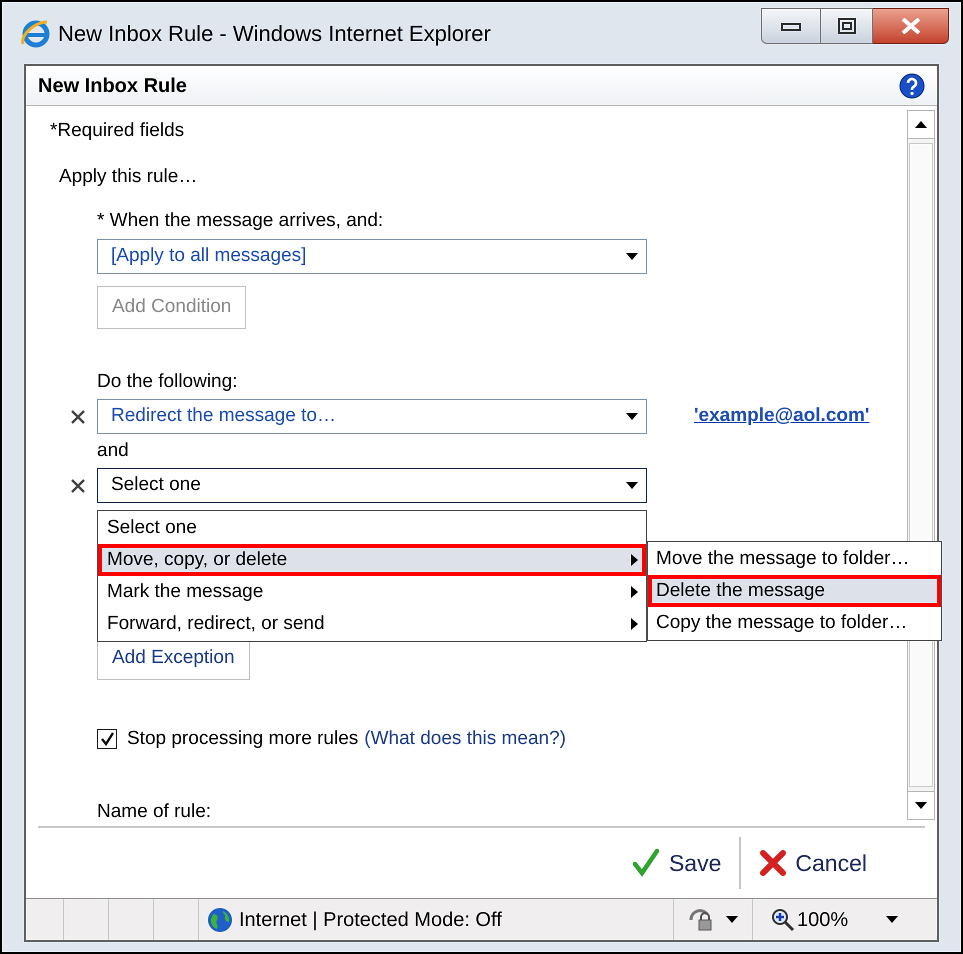 This screenshot has width=963, height=954. I want to click on checkmark-icon, so click(646, 863).